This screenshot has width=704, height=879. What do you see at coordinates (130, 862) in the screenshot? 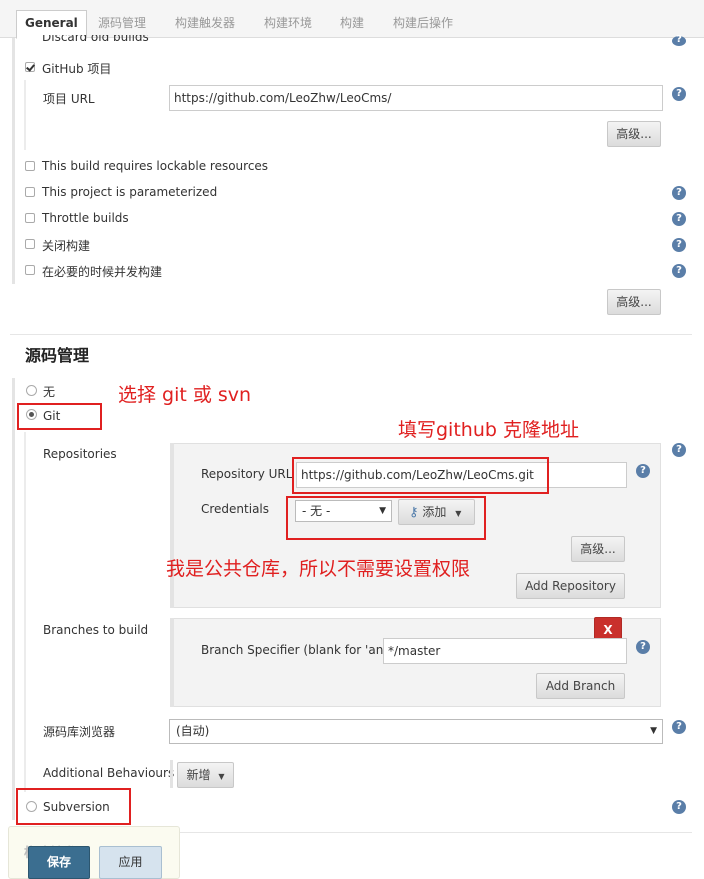
I see `apply-button: 应用` at bounding box center [130, 862].